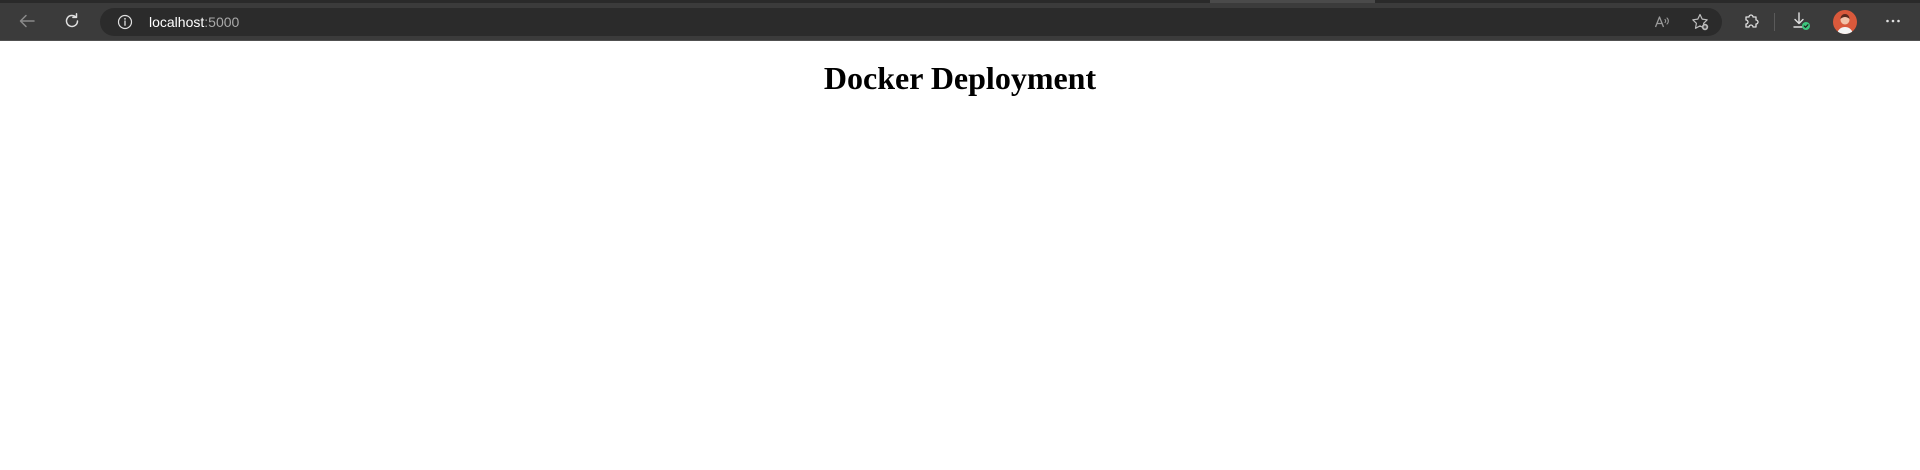  I want to click on more-button, so click(1893, 21).